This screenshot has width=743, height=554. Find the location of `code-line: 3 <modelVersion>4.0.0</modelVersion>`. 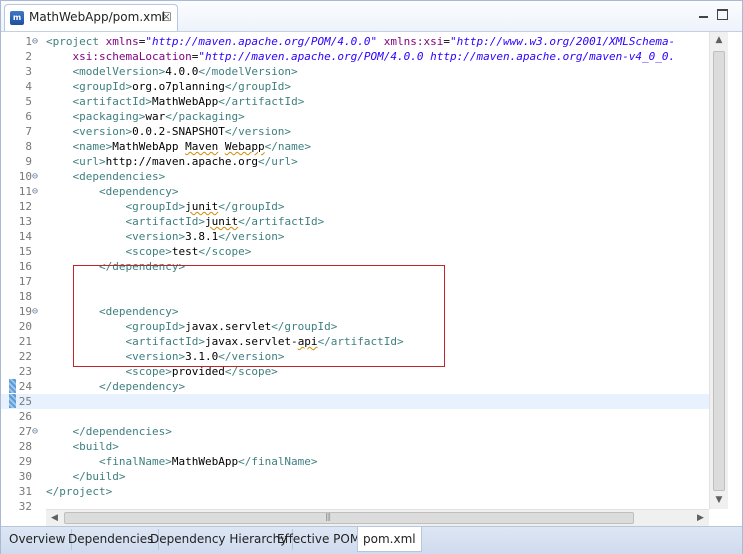

code-line: 3 <modelVersion>4.0.0</modelVersion> is located at coordinates (355, 71).